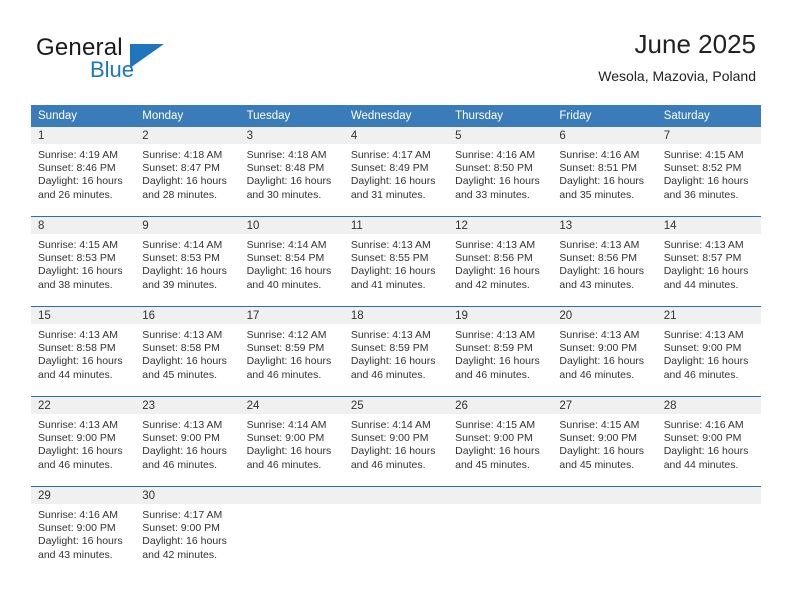  What do you see at coordinates (78, 155) in the screenshot?
I see `sunrise-text: Sunrise: 4:19 AM` at bounding box center [78, 155].